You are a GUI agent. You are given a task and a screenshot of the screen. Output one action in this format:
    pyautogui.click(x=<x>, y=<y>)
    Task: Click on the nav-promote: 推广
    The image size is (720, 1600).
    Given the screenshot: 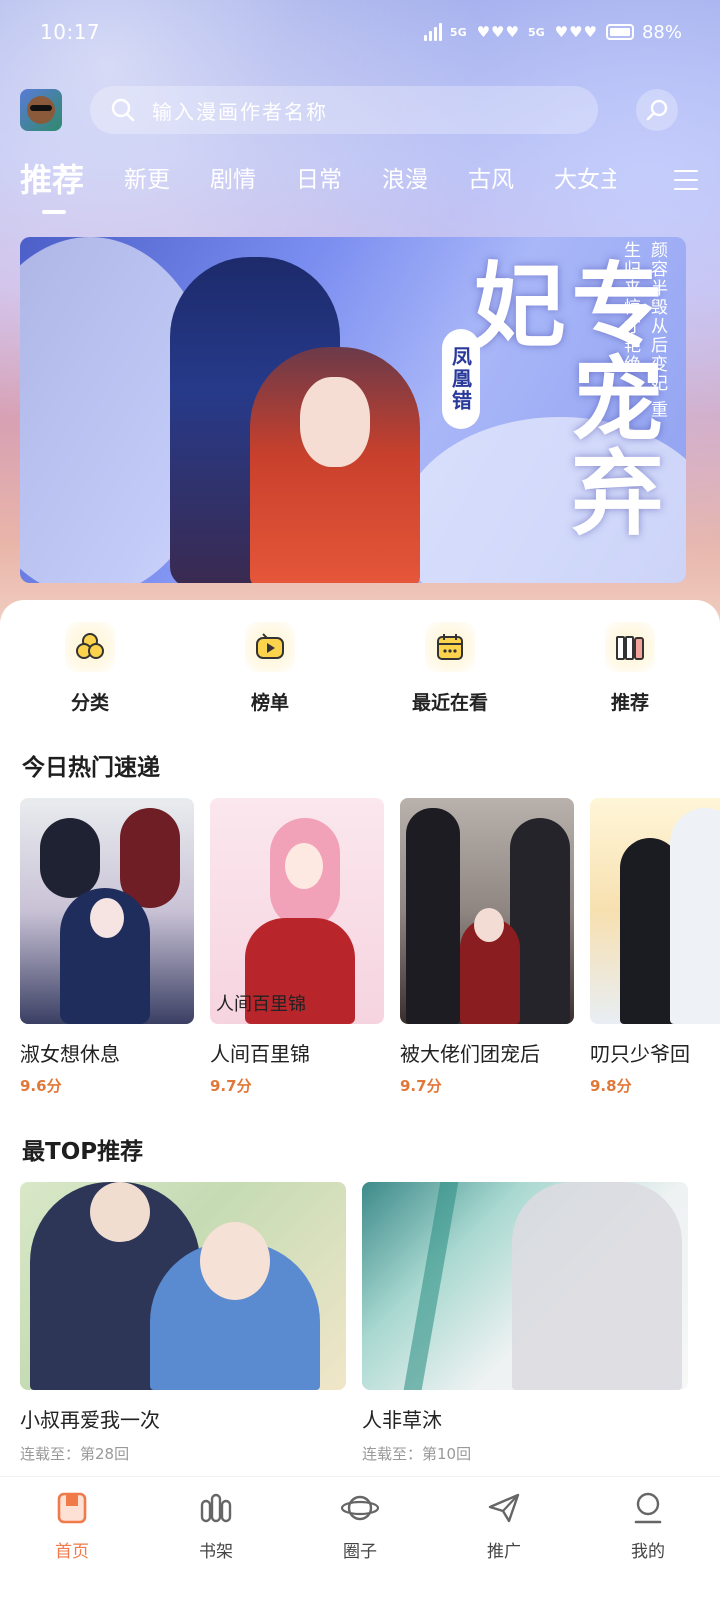 What is the action you would take?
    pyautogui.click(x=504, y=1538)
    